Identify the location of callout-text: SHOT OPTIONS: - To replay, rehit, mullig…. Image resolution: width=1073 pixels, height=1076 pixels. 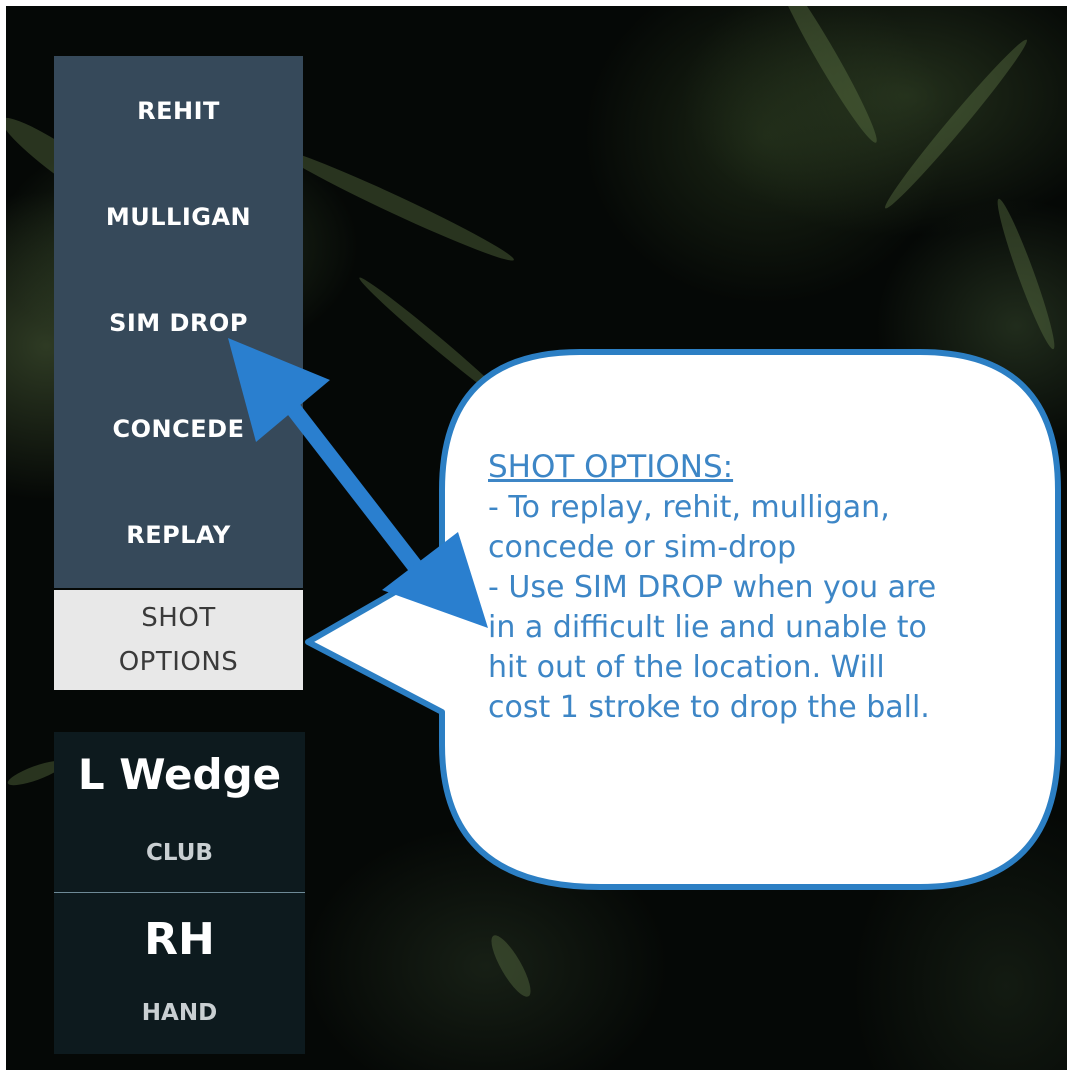
(768, 587).